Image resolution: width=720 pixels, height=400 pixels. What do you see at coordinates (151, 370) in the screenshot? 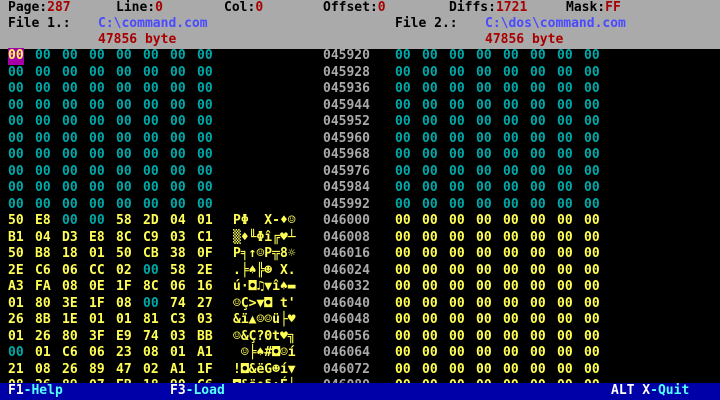
I see `hex-byte-file1: 02` at bounding box center [151, 370].